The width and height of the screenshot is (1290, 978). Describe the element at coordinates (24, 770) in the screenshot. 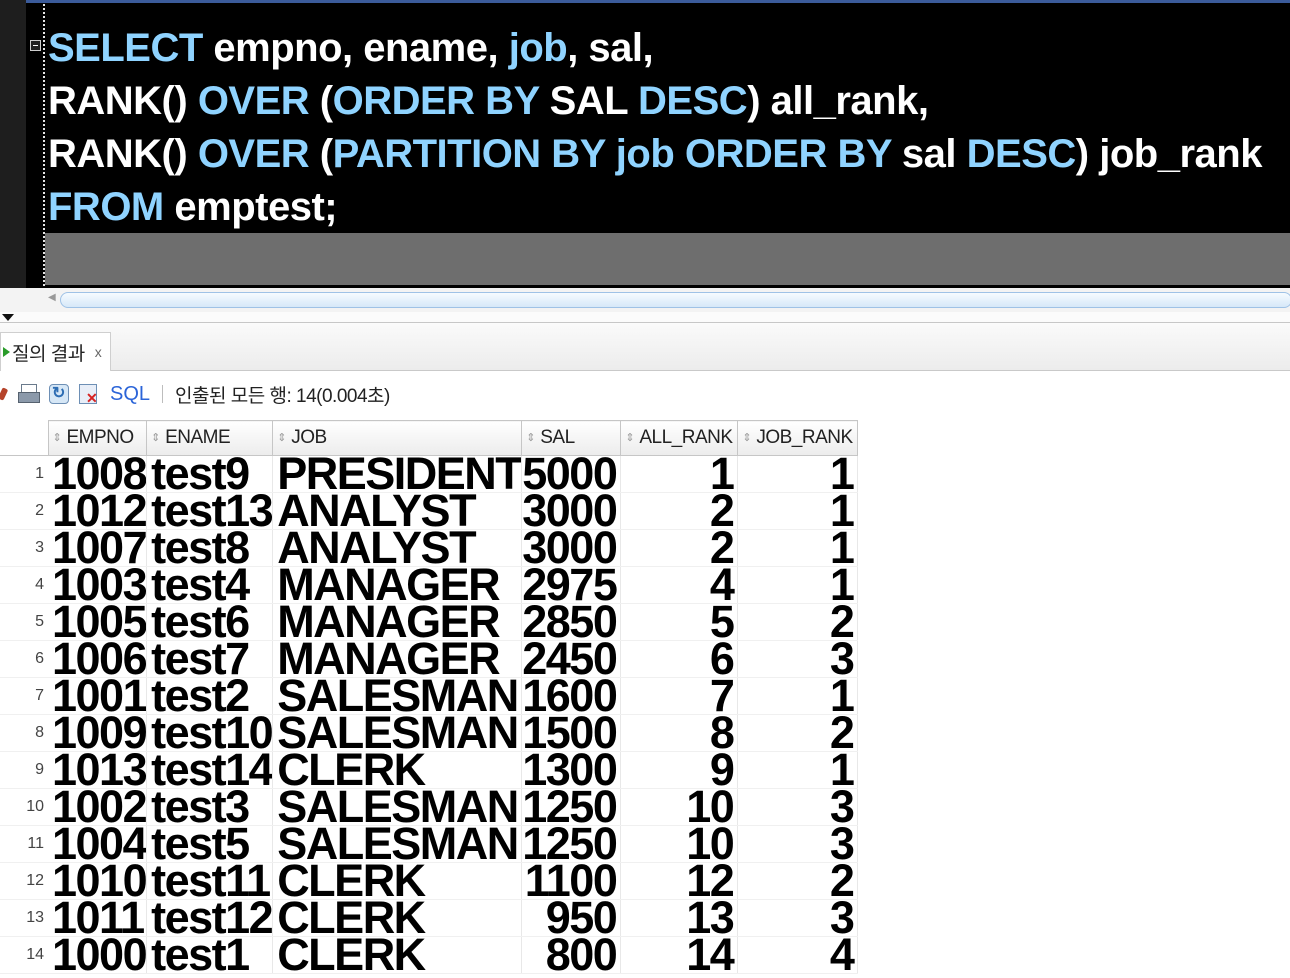

I see `row-number: 9` at that location.